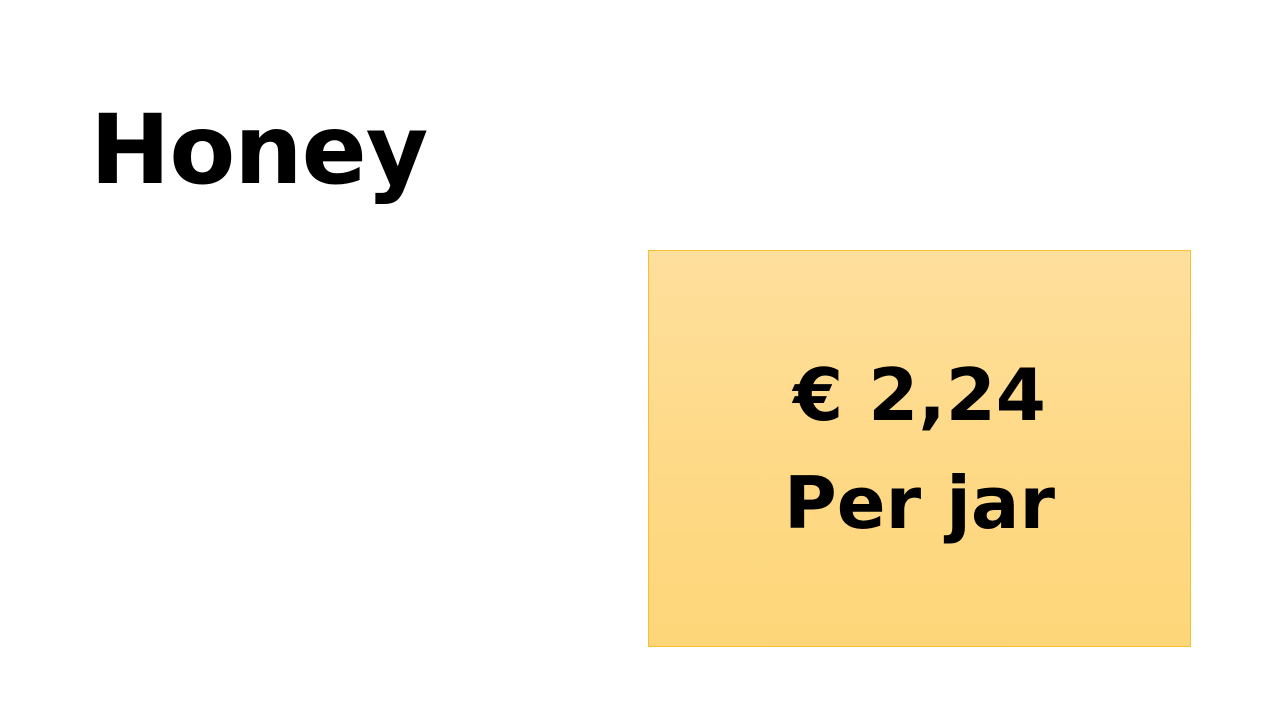  Describe the element at coordinates (919, 394) in the screenshot. I see `price-amount: € 2,24` at that location.